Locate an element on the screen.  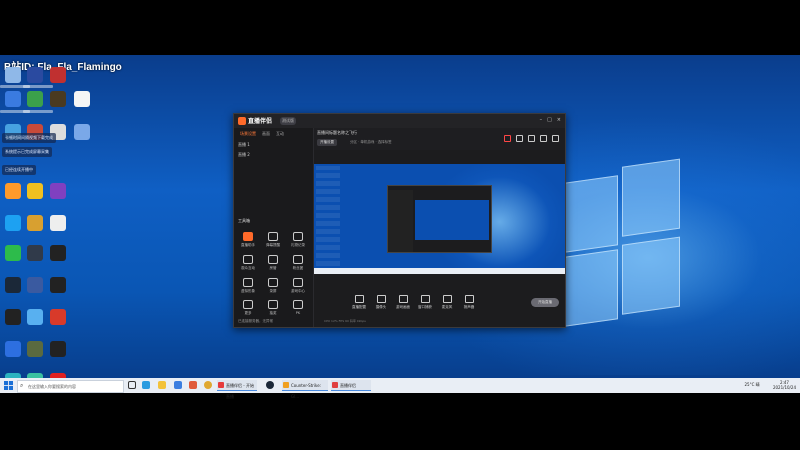
task-view-icon is located at coordinates (132, 385).